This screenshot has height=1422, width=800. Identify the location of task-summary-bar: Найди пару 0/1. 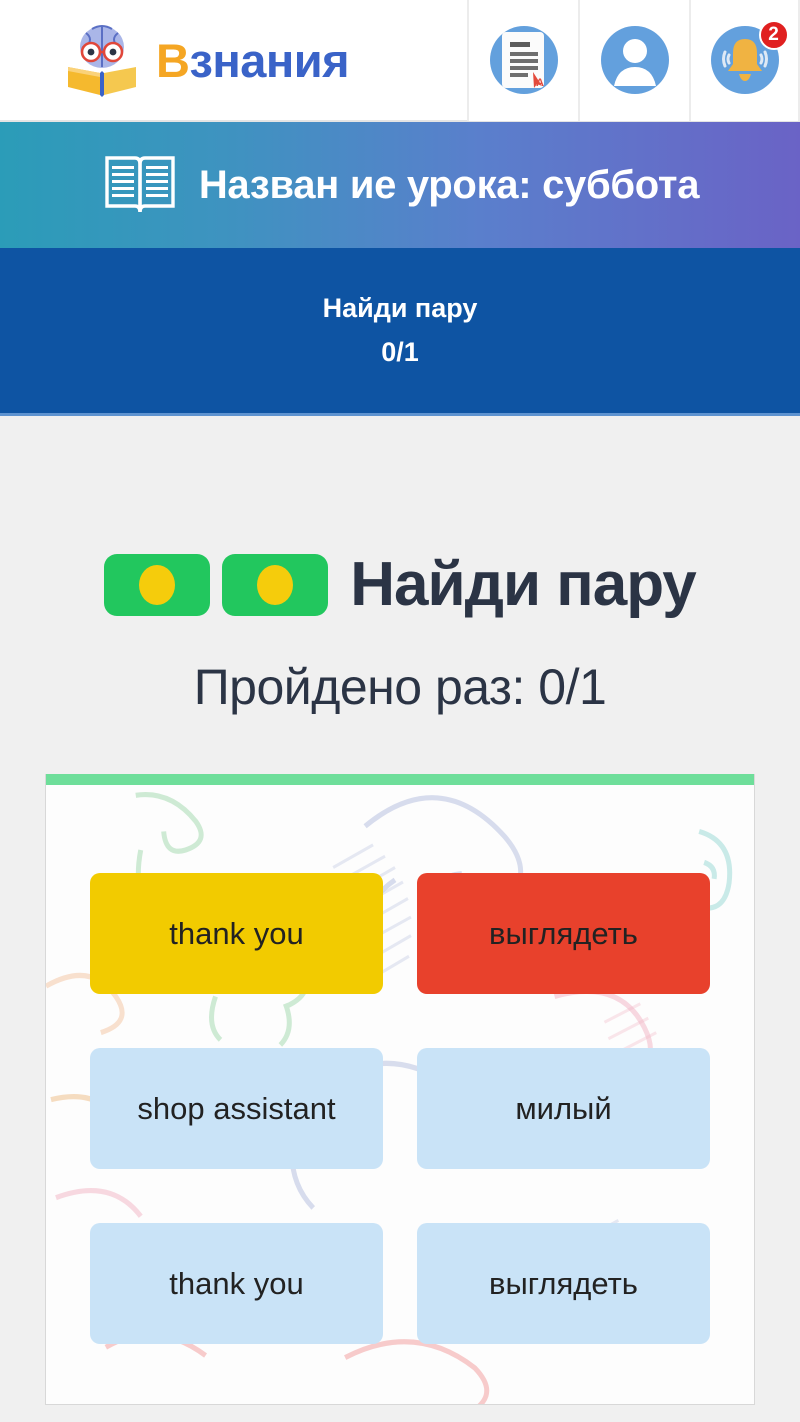
(400, 332).